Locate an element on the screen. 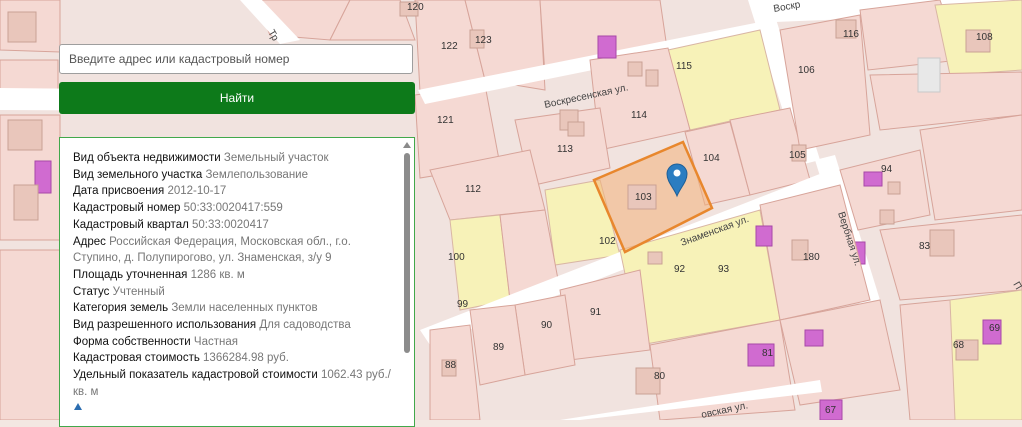 Image resolution: width=1022 pixels, height=427 pixels. scrollbar-thumb is located at coordinates (407, 253).